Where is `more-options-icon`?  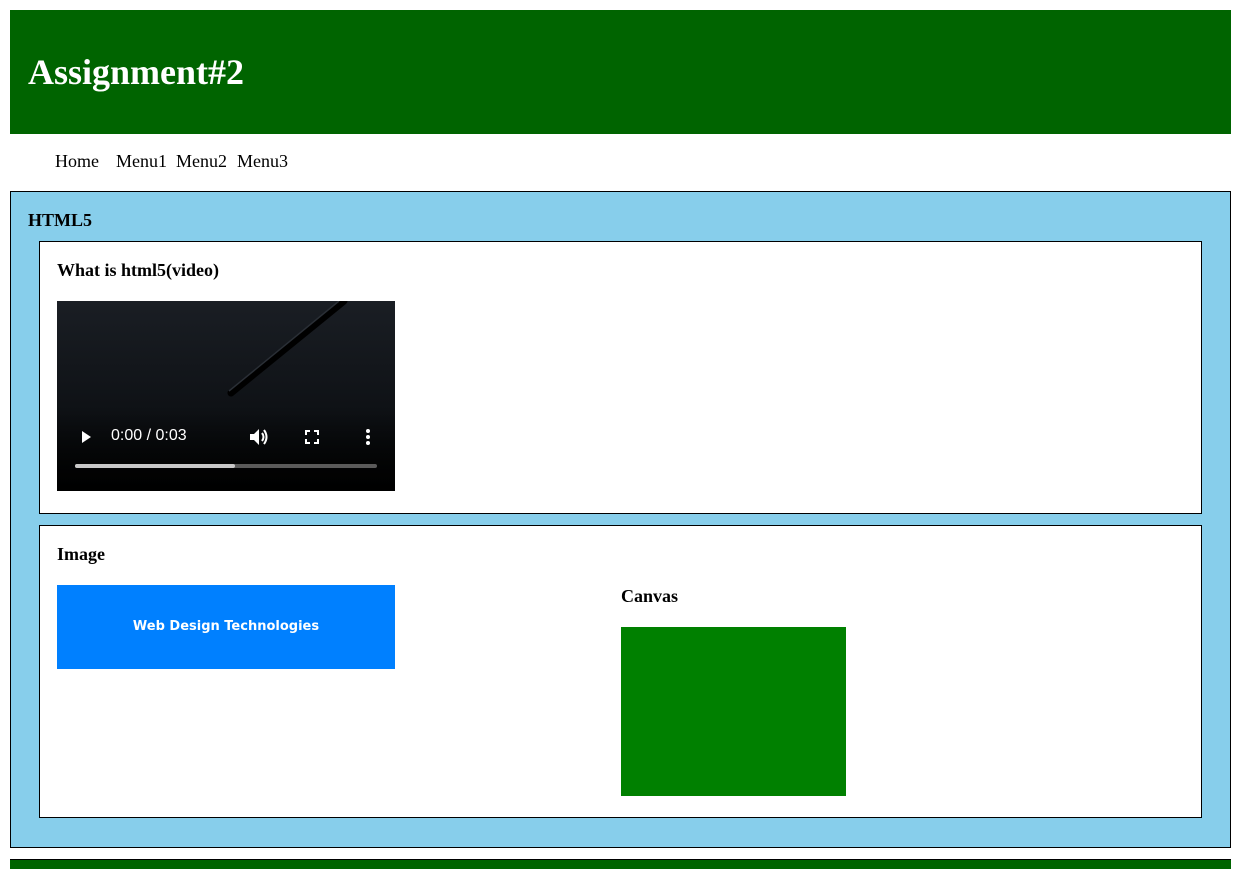 more-options-icon is located at coordinates (368, 437).